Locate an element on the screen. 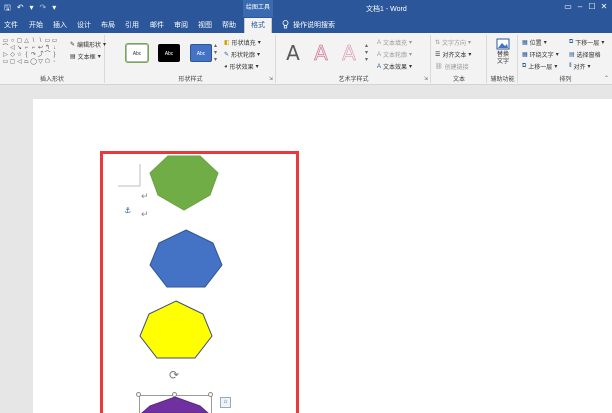  shape-effects-button: ◕ 形状效果 ▾ is located at coordinates (241, 67).